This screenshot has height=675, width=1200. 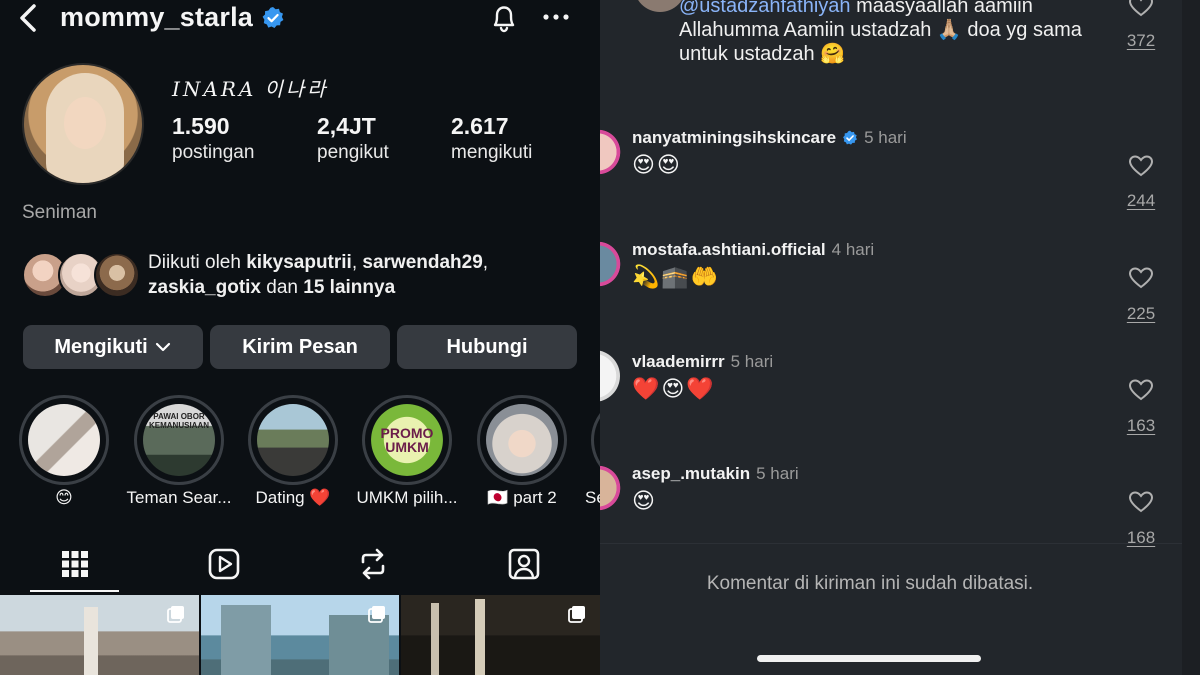 What do you see at coordinates (422, 262) in the screenshot?
I see `followed-by-user: sarwendah29` at bounding box center [422, 262].